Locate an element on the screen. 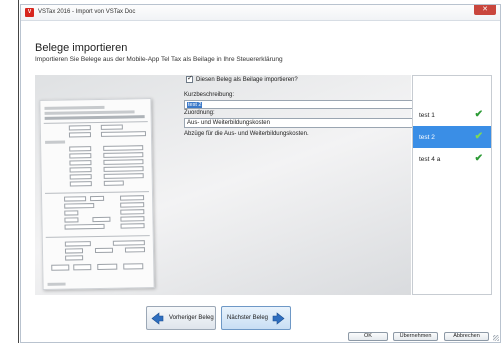 Image resolution: width=501 pixels, height=343 pixels. previous-document-label: Vorheriger Beleg is located at coordinates (191, 318).